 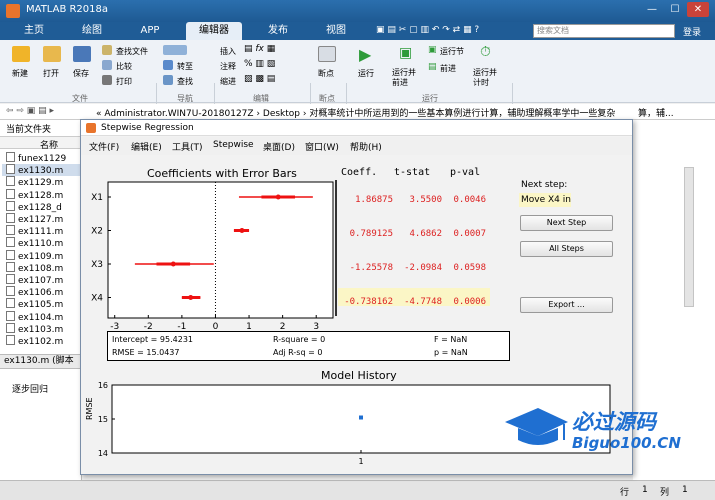 What do you see at coordinates (604, 31) in the screenshot?
I see `search-input: 搜索文档` at bounding box center [604, 31].